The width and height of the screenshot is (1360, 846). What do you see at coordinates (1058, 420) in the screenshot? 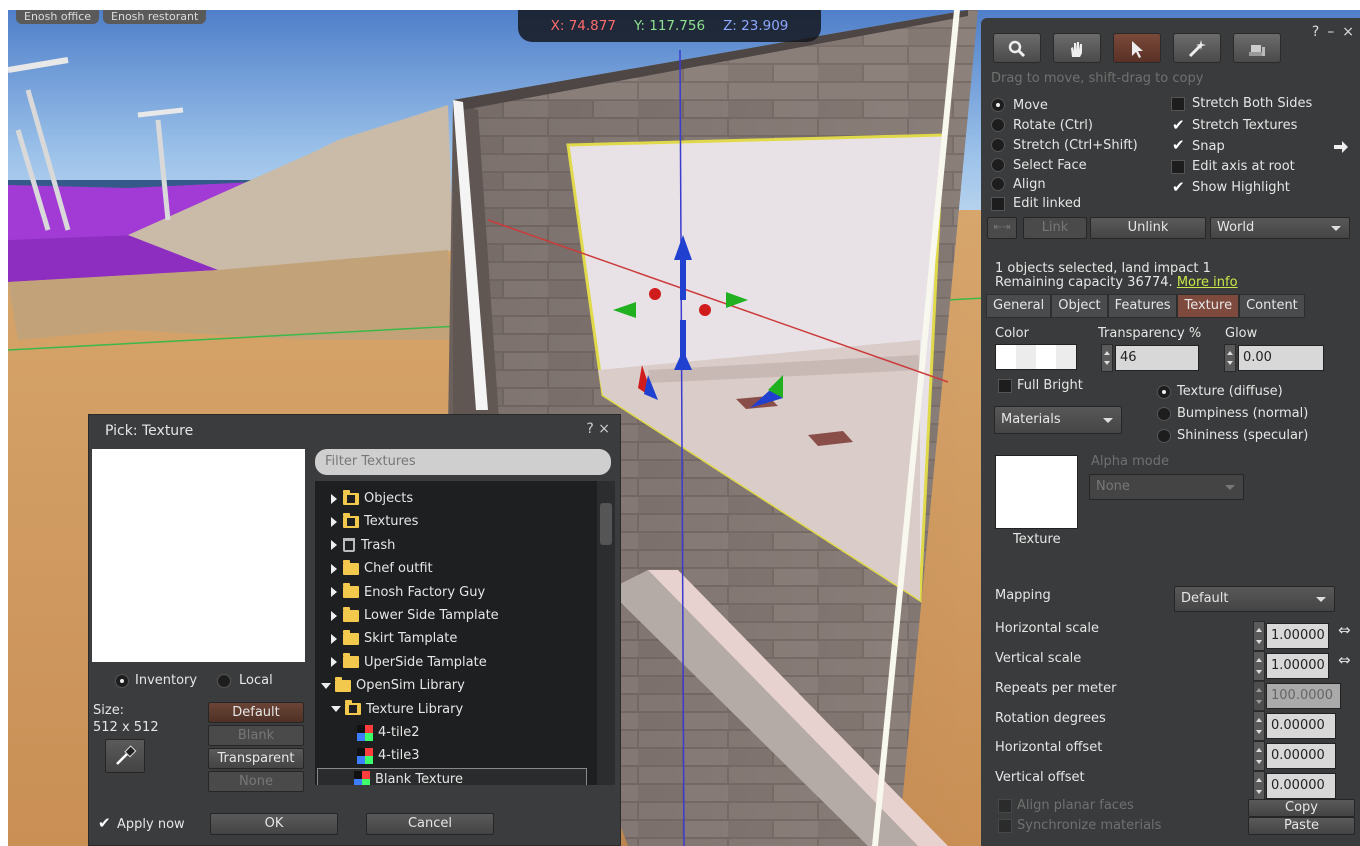
I see `materials-dropdown: Materials` at bounding box center [1058, 420].